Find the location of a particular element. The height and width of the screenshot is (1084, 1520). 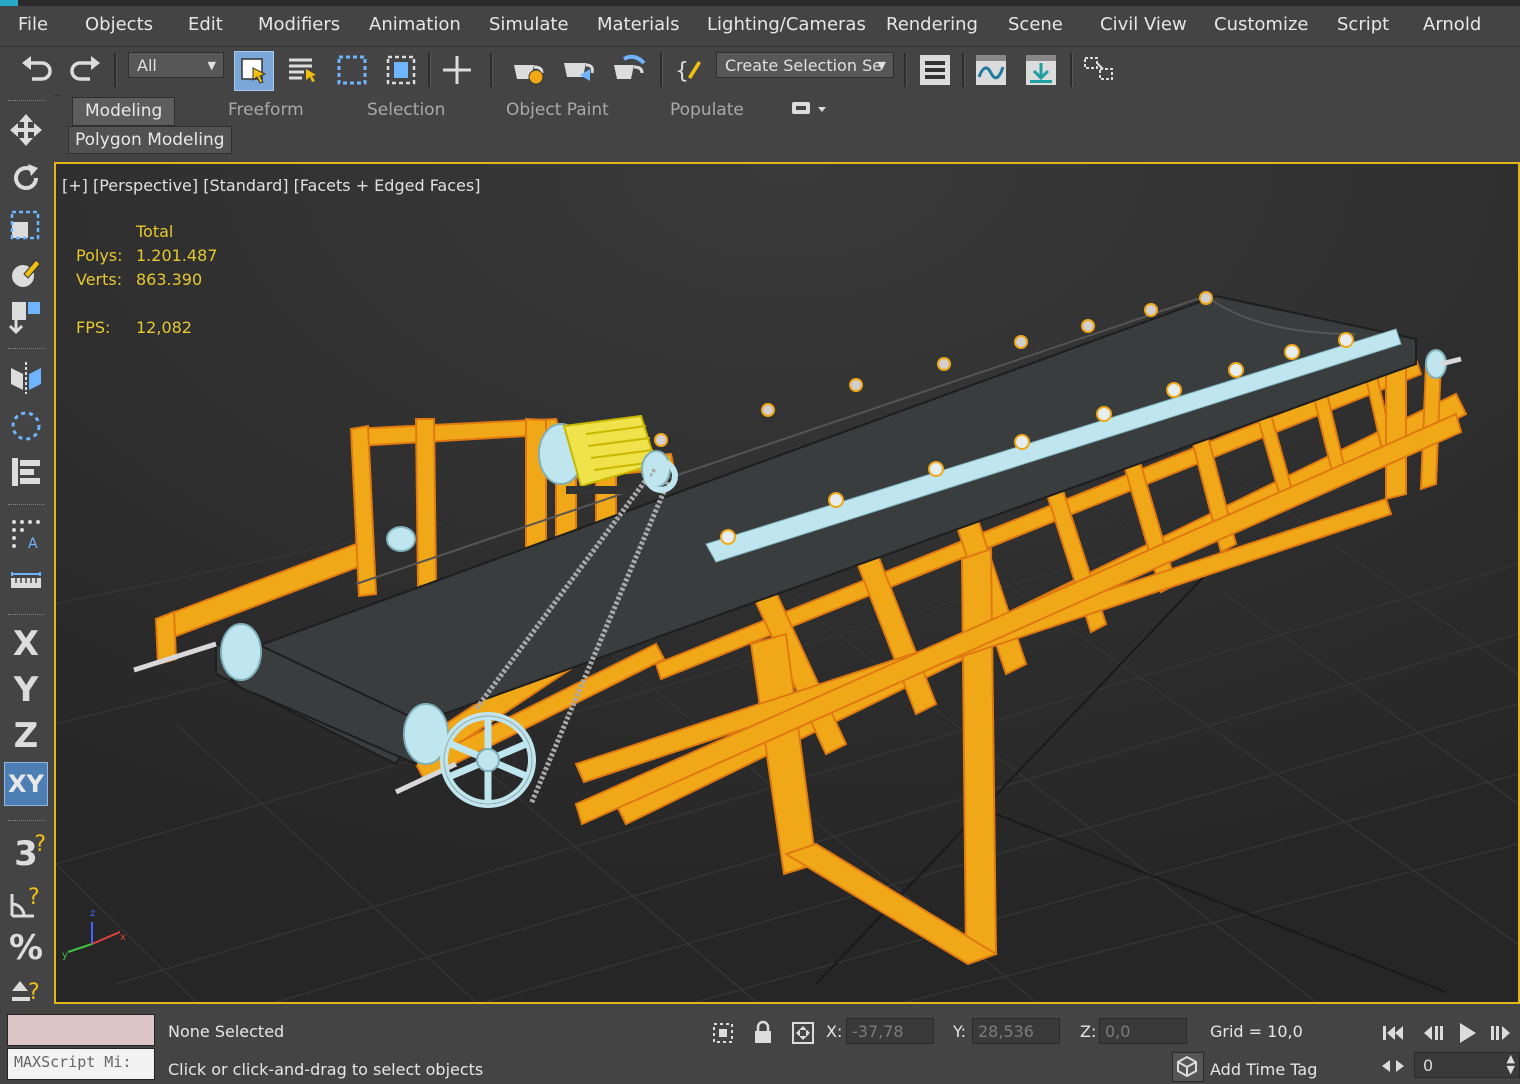

menu-item-script: Script is located at coordinates (1363, 24).